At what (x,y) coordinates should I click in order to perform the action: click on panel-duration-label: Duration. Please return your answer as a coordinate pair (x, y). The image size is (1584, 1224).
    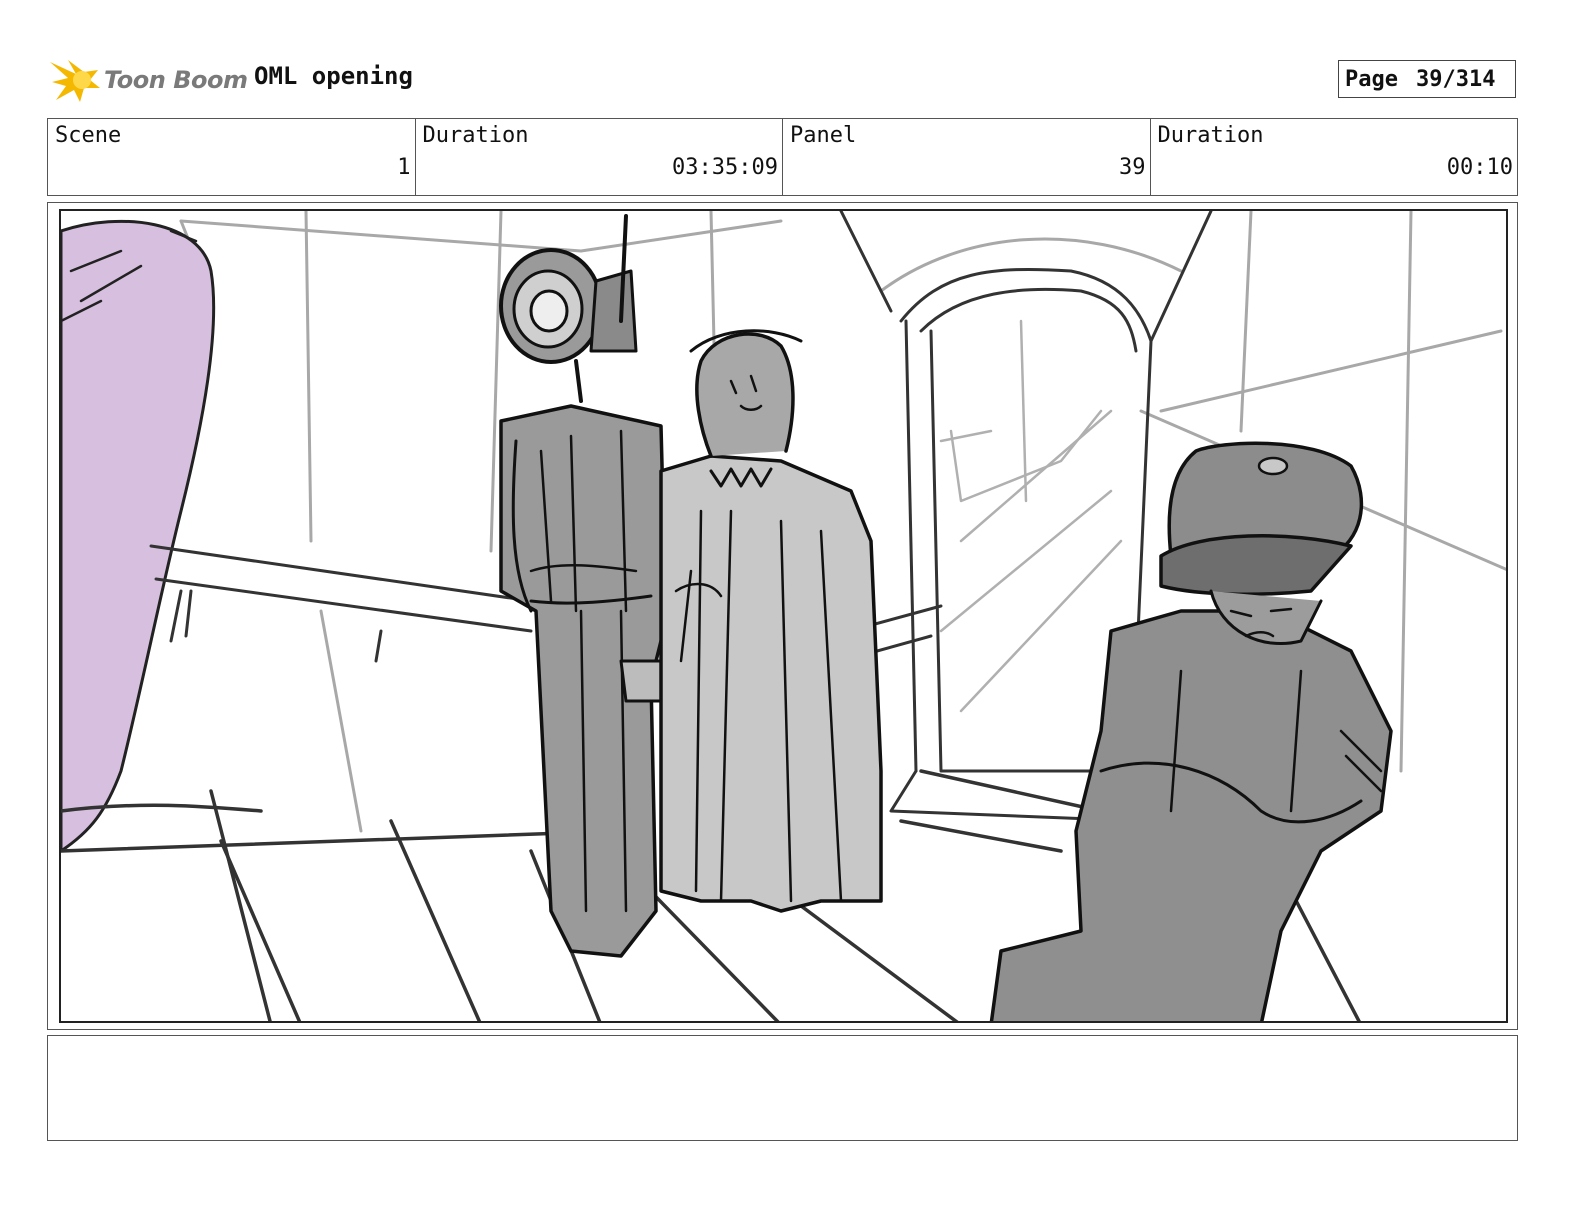
    Looking at the image, I should click on (1210, 135).